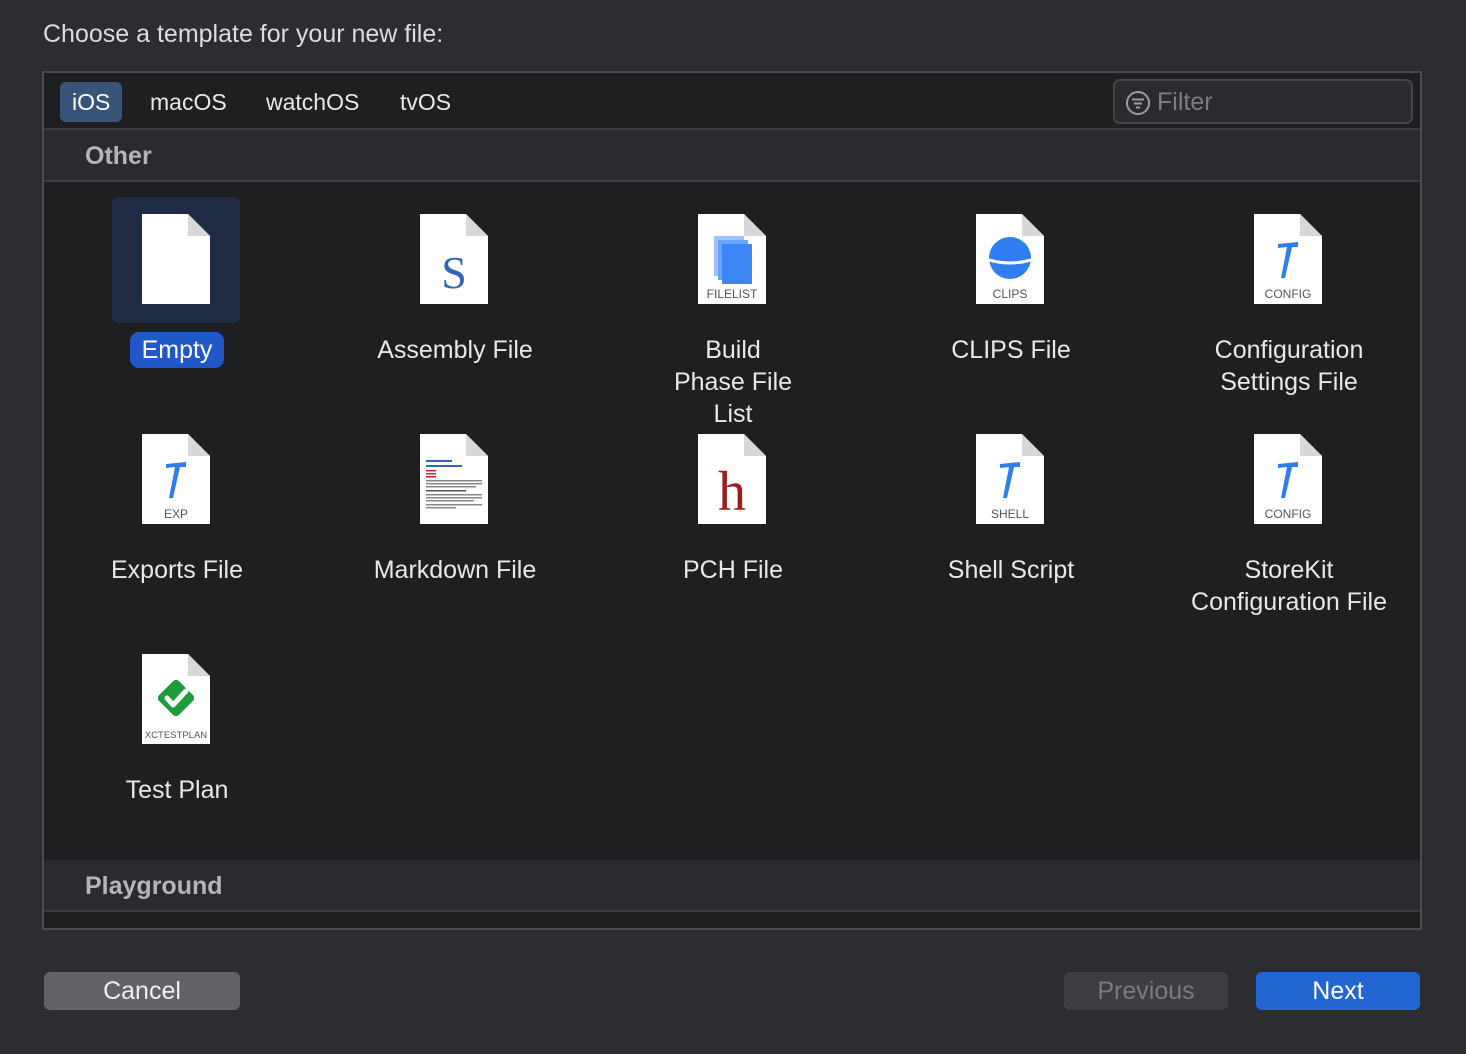 This screenshot has height=1054, width=1466. Describe the element at coordinates (177, 350) in the screenshot. I see `template-label: Empty` at that location.